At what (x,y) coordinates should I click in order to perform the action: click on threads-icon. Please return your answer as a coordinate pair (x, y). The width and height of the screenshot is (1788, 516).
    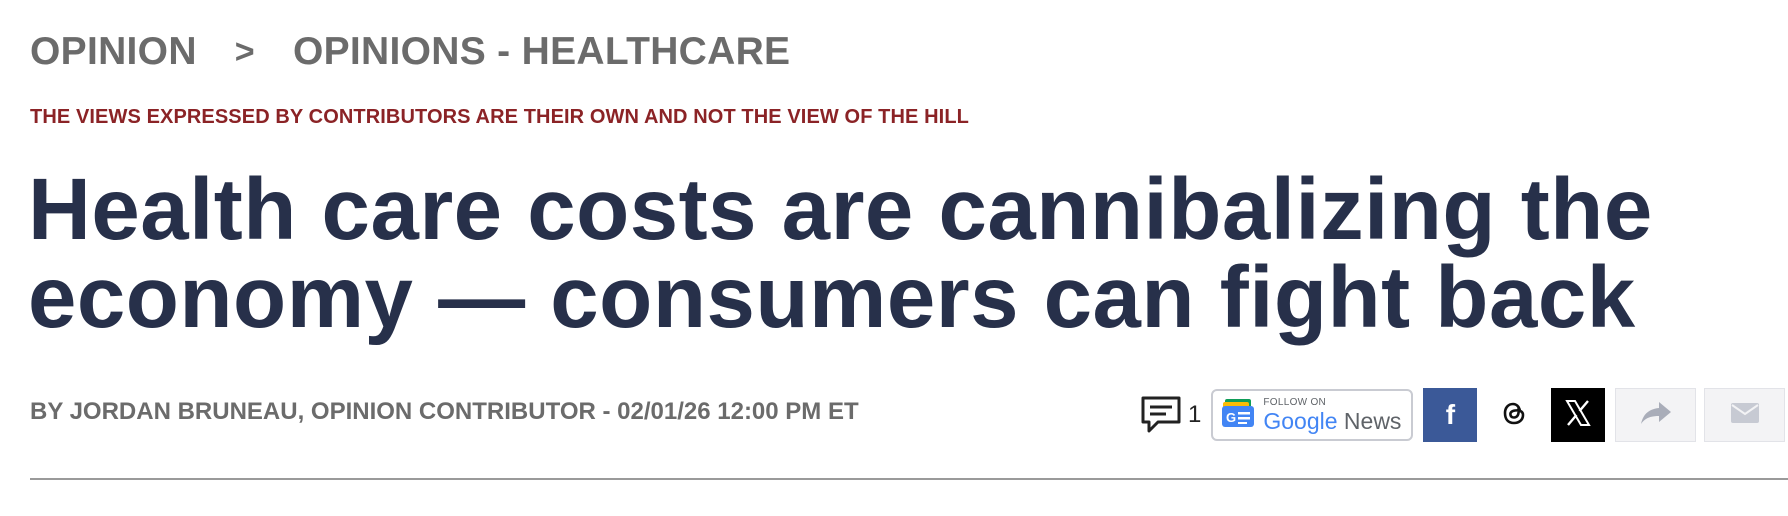
    Looking at the image, I should click on (1514, 415).